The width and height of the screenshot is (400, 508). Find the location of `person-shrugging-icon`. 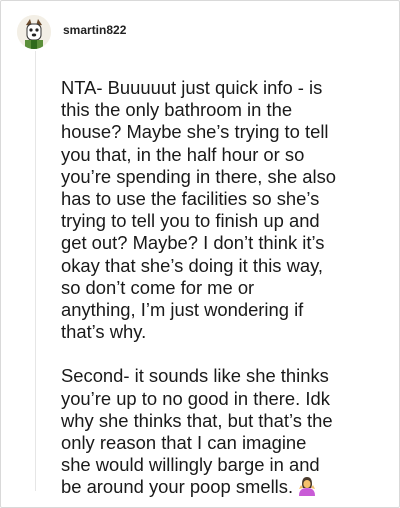

person-shrugging-icon is located at coordinates (307, 486).